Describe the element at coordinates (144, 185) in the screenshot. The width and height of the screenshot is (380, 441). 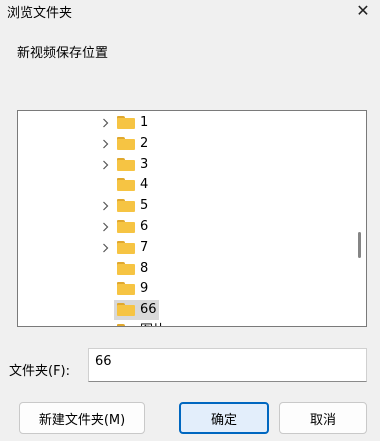
I see `tree-item-label: 4` at that location.